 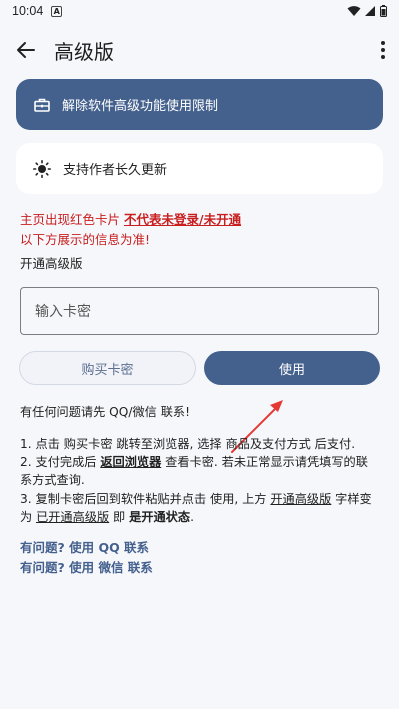 I want to click on help-step-2-cont: 系方式查询., so click(x=52, y=480).